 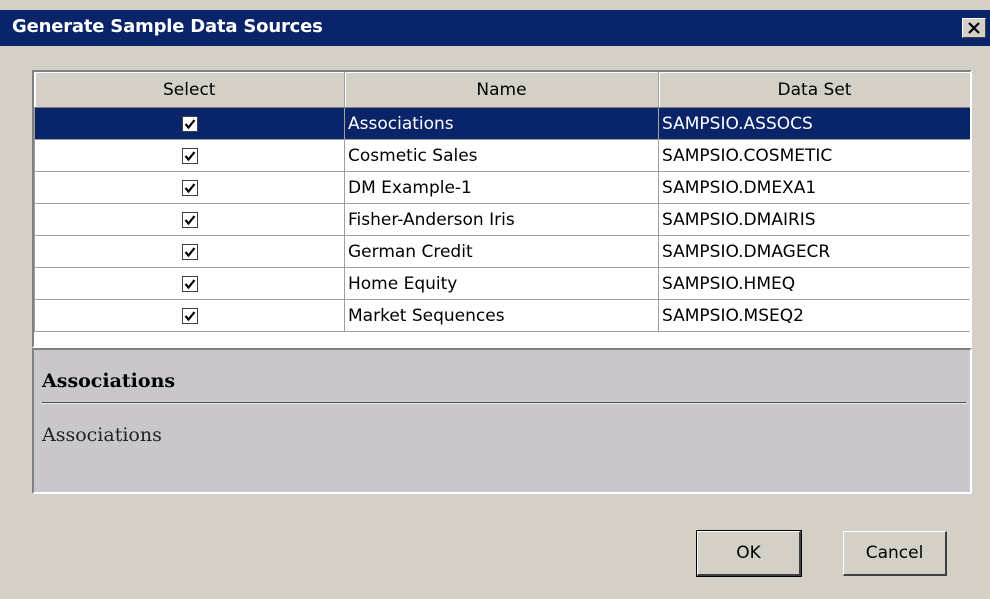 I want to click on table-row: German Credit SAMPSIO.DMAGECR, so click(x=502, y=251).